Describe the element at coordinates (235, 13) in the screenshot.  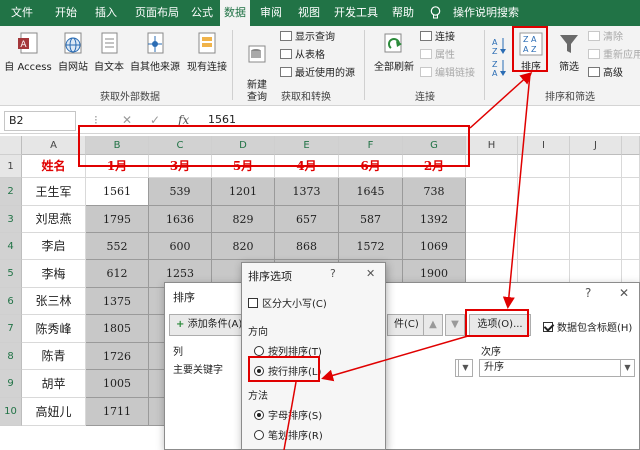
I see `tab-data: 数据` at that location.